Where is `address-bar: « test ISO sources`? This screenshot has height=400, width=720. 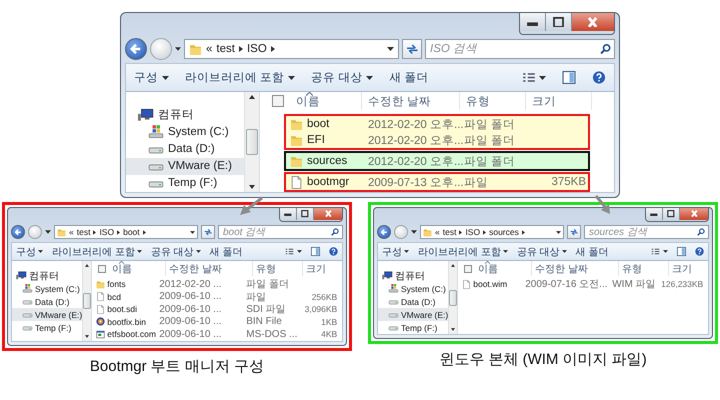 address-bar: « test ISO sources is located at coordinates (492, 232).